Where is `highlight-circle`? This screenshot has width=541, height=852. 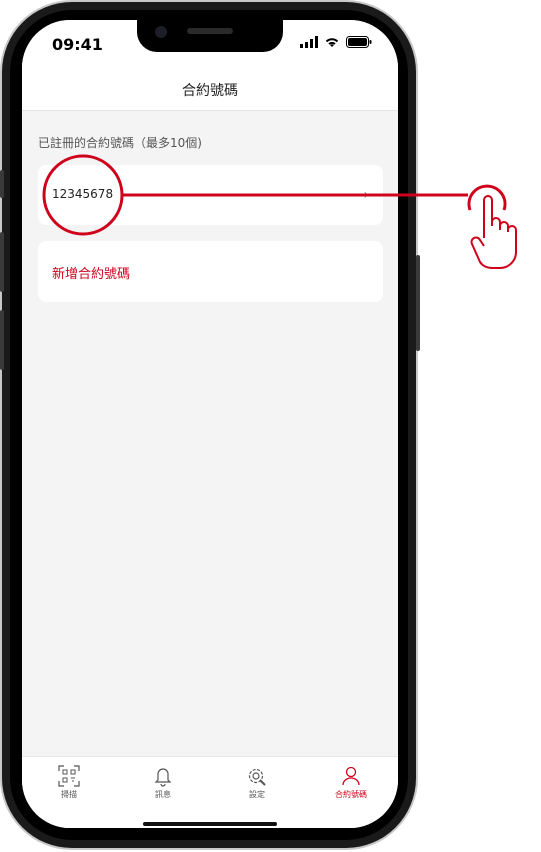
highlight-circle is located at coordinates (83, 195).